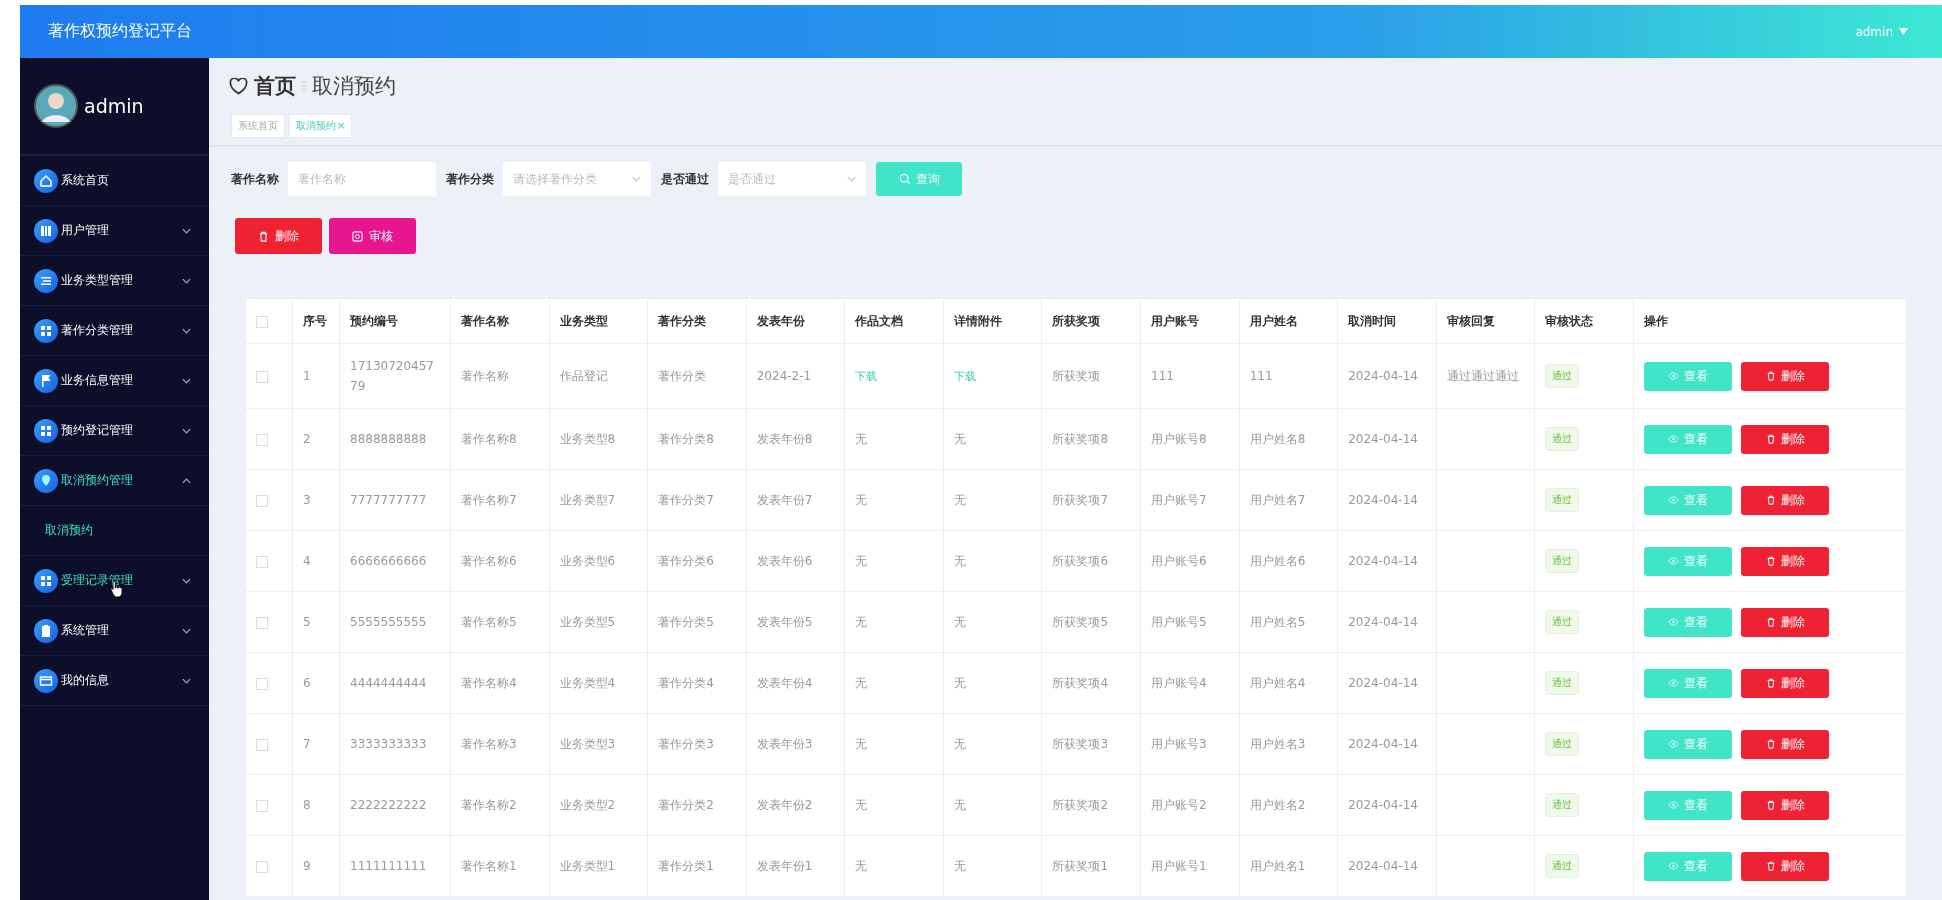  I want to click on table-cell: 通过通过通过, so click(1482, 375).